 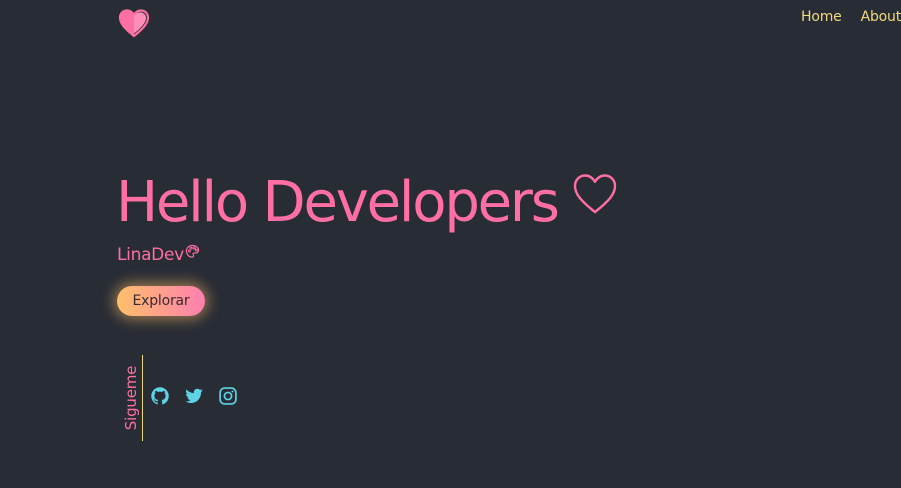 I want to click on github-icon, so click(x=160, y=396).